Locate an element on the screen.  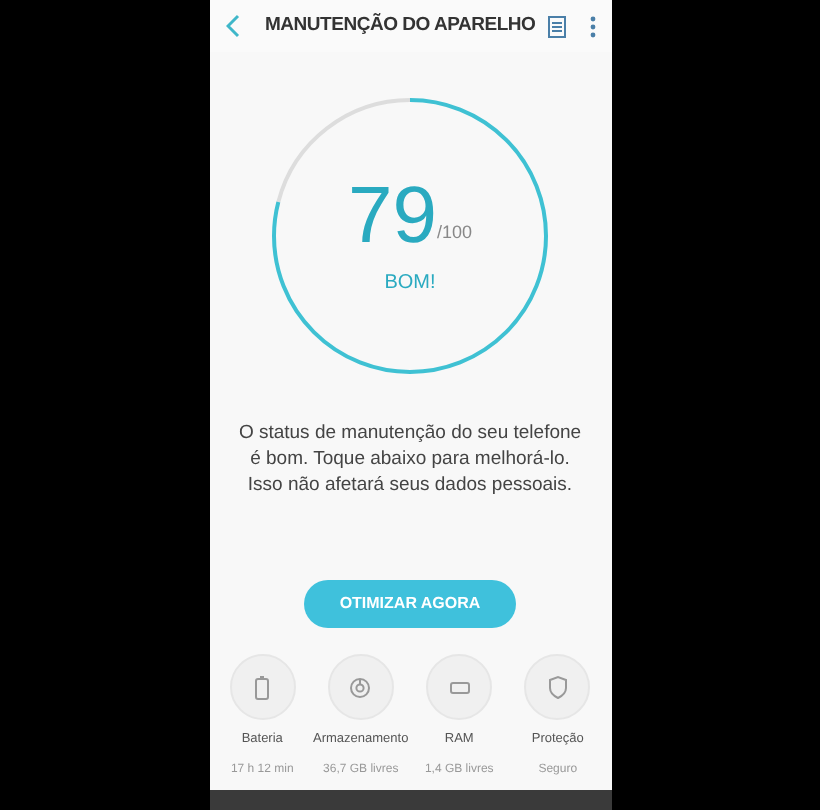
shield-icon is located at coordinates (557, 687).